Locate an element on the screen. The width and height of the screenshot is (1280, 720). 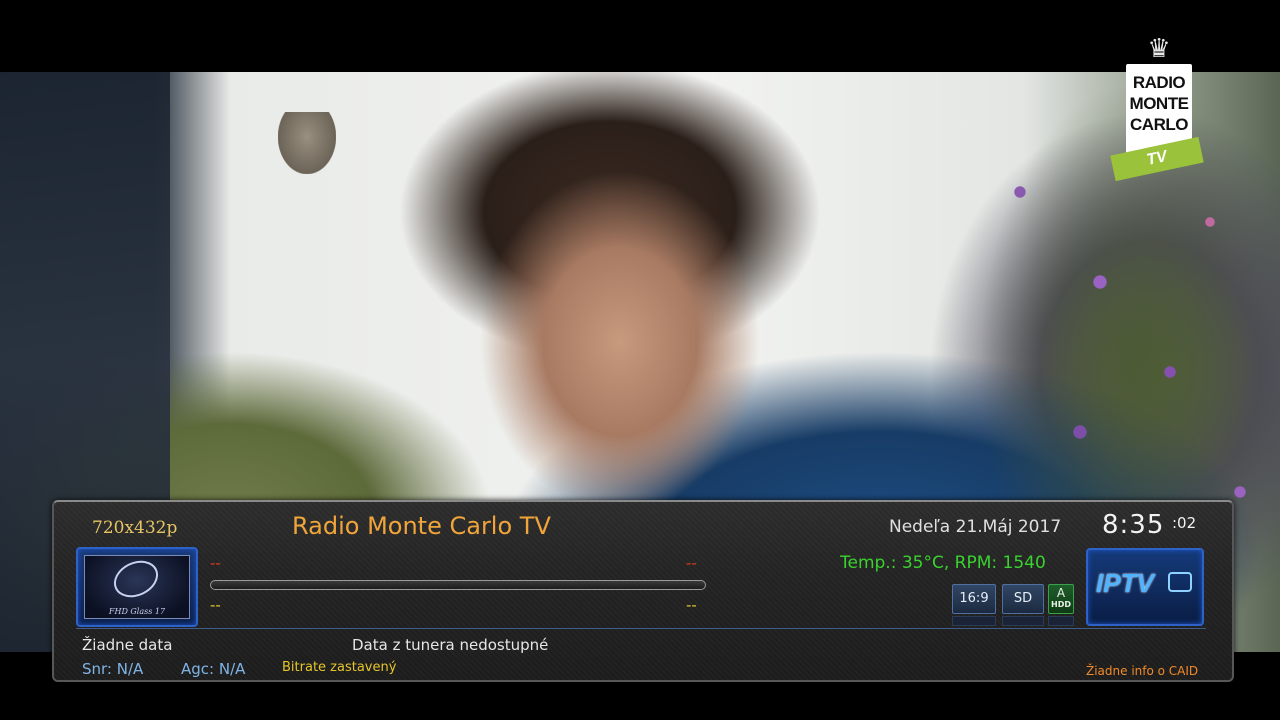
tuner-status: Data z tunera nedostupné is located at coordinates (450, 645).